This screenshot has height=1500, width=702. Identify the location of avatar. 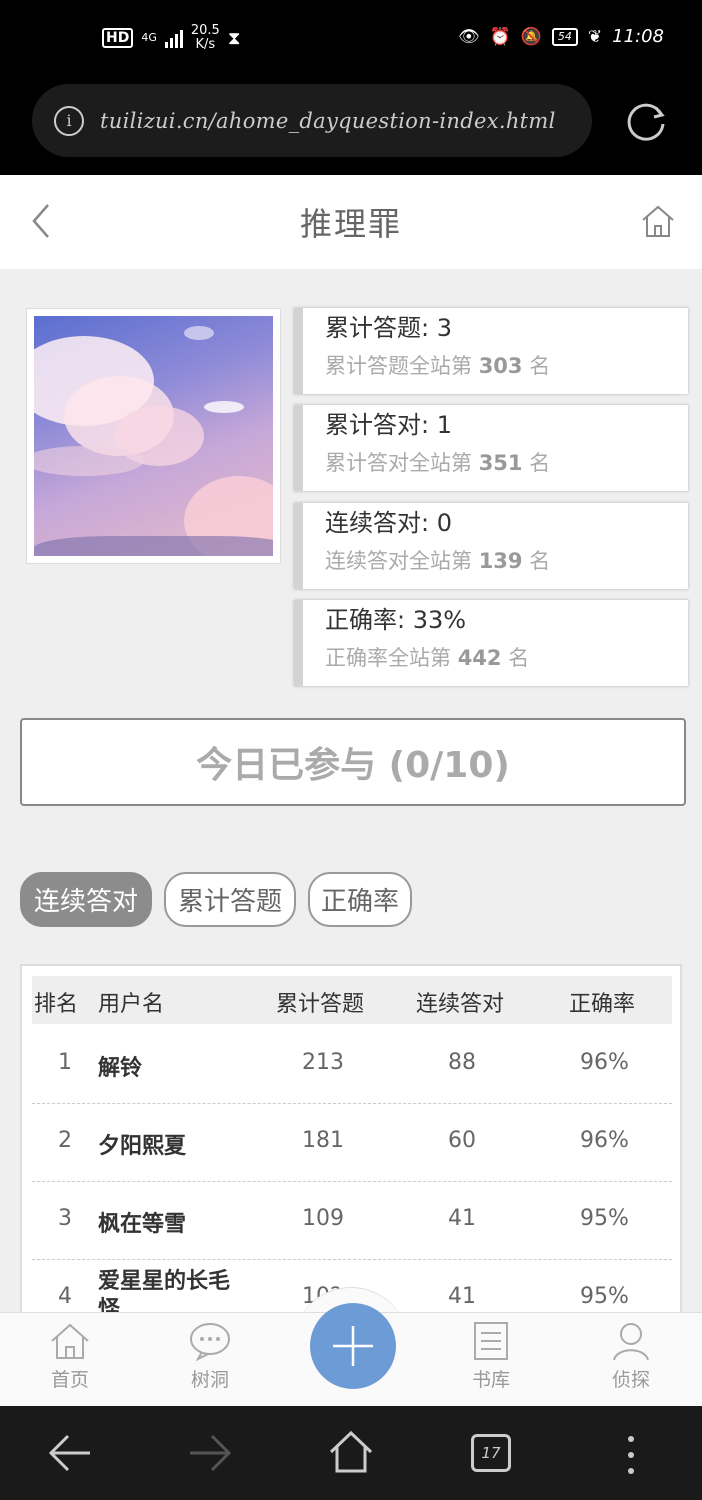
(153, 436).